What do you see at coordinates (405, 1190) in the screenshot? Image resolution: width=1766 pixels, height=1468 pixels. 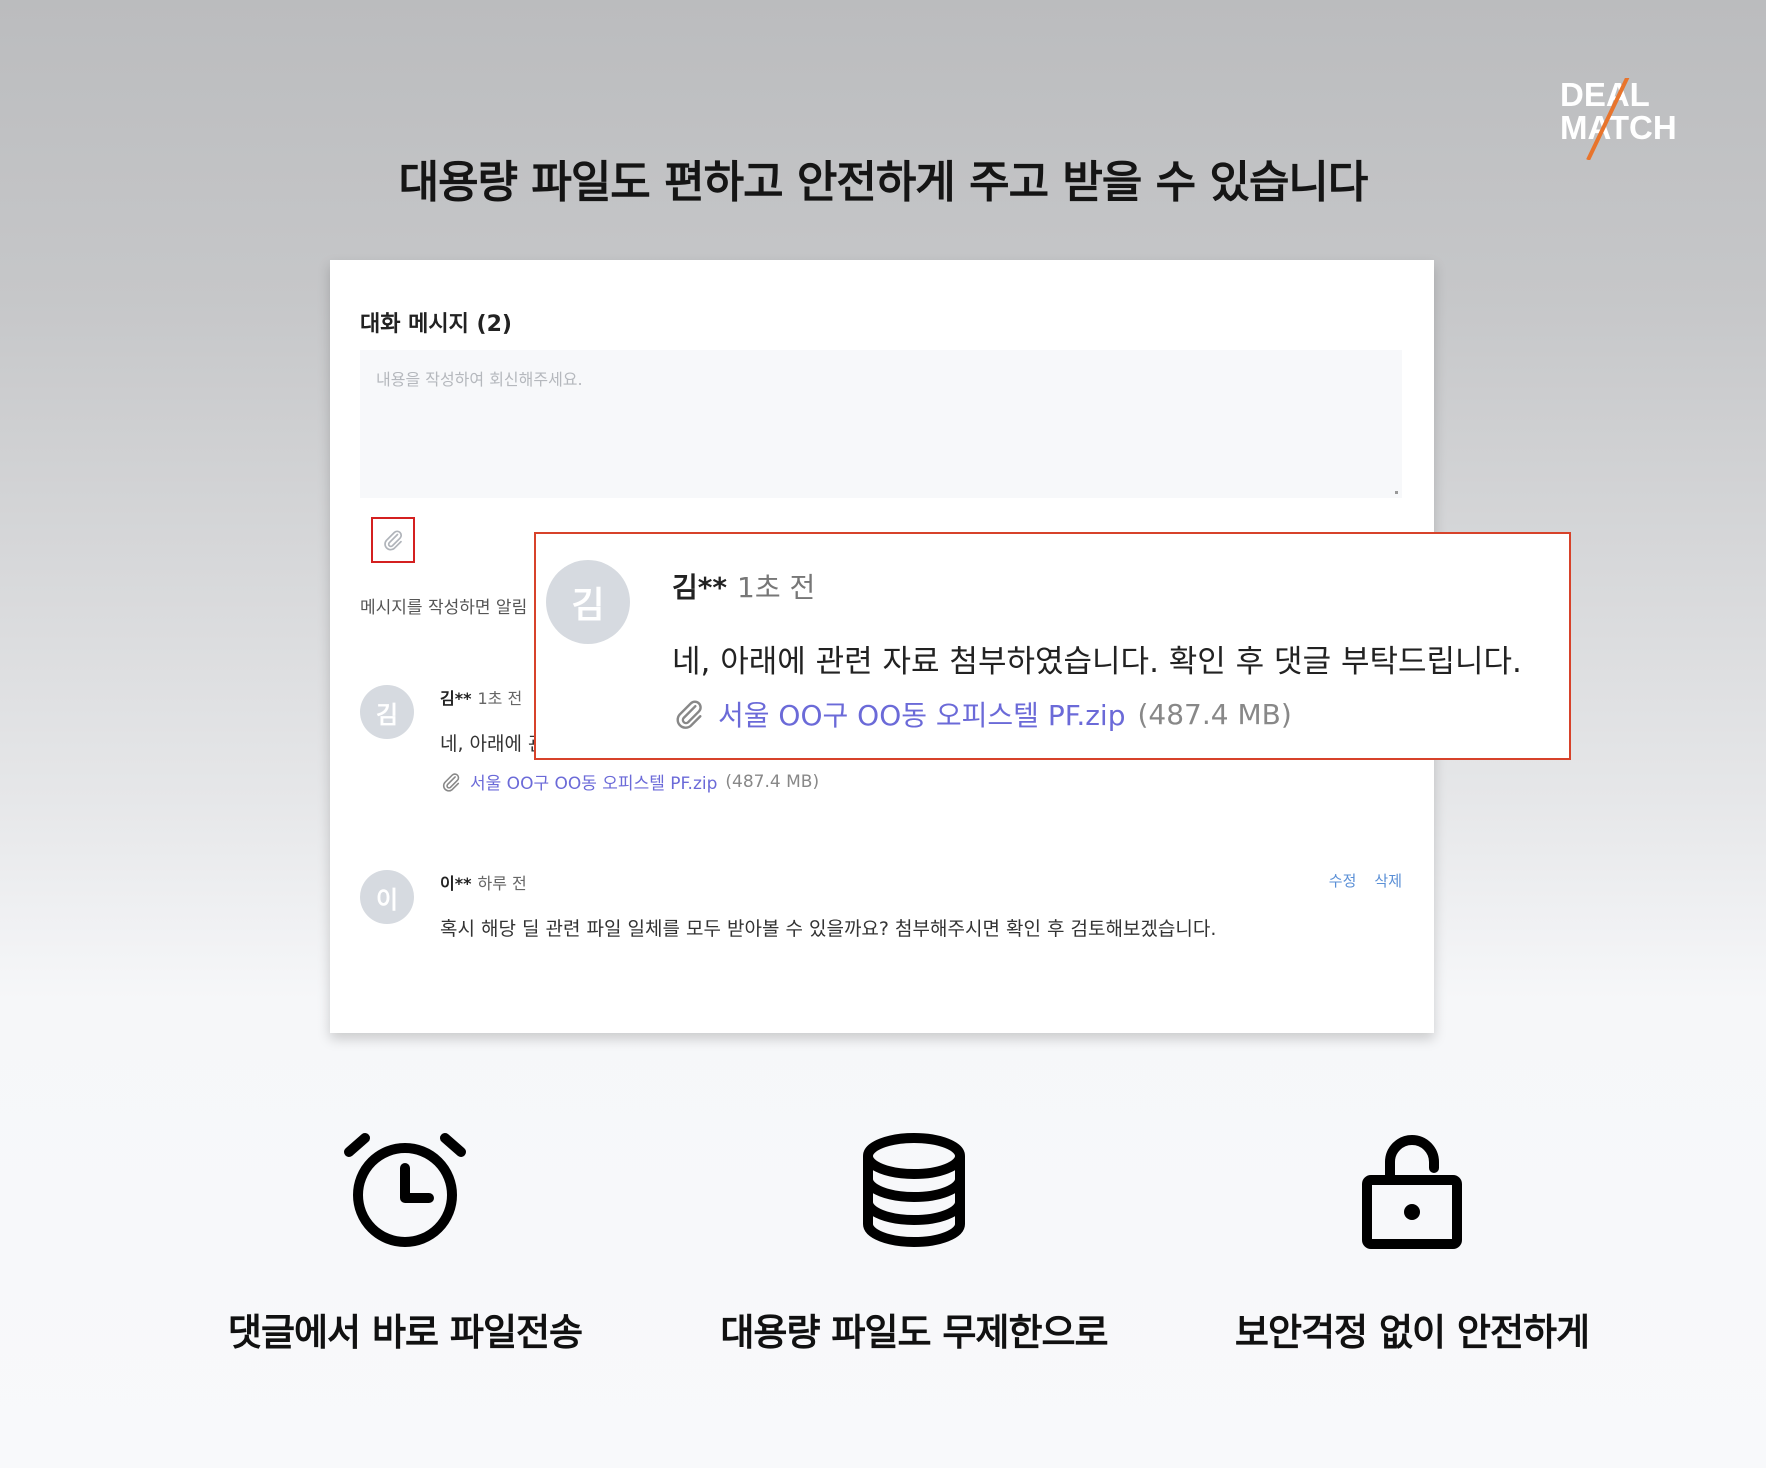 I see `alarm-clock-icon` at bounding box center [405, 1190].